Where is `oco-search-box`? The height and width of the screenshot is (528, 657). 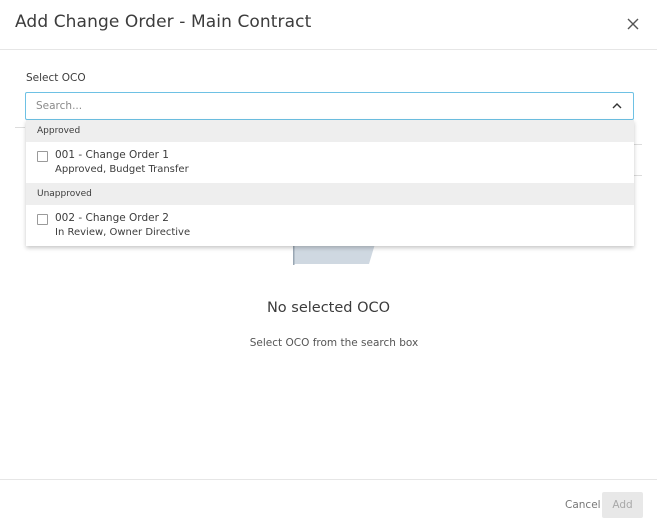
oco-search-box is located at coordinates (329, 106).